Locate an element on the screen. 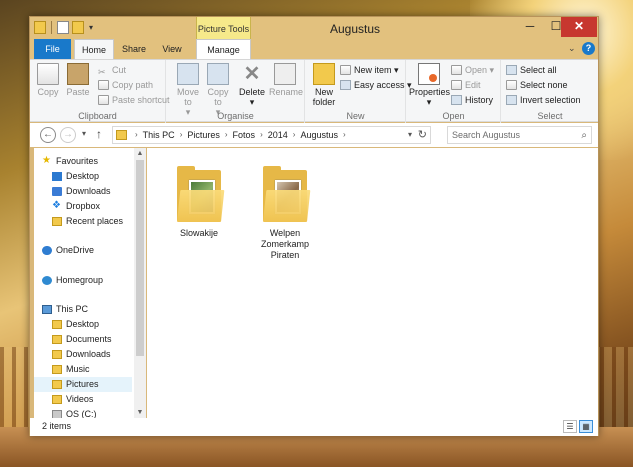 Image resolution: width=633 pixels, height=467 pixels. new-folder-button: New folder is located at coordinates (324, 85).